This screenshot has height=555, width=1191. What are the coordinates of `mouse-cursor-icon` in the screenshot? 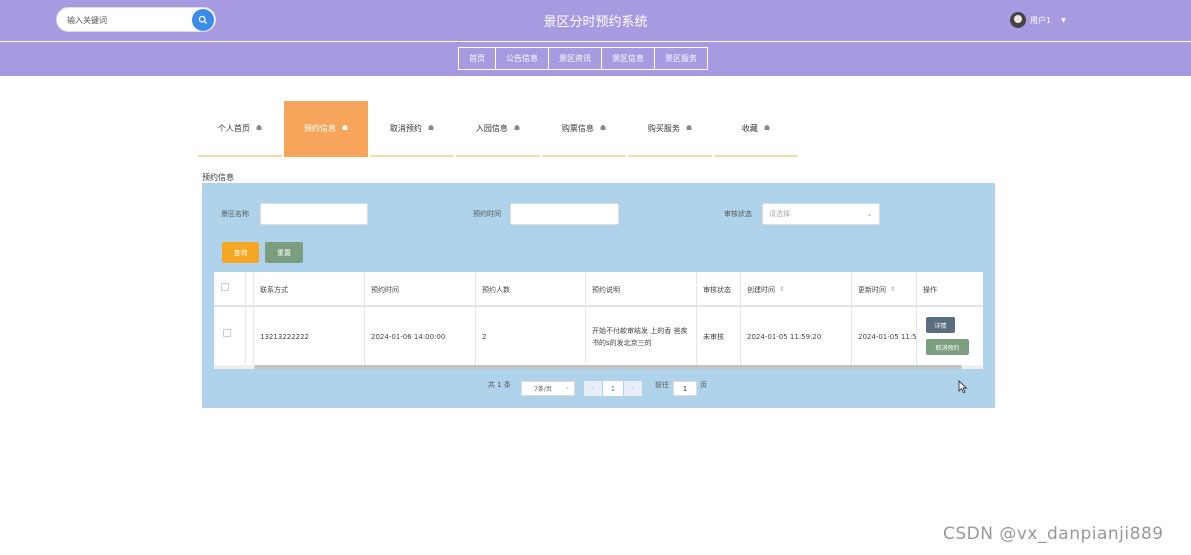 It's located at (963, 387).